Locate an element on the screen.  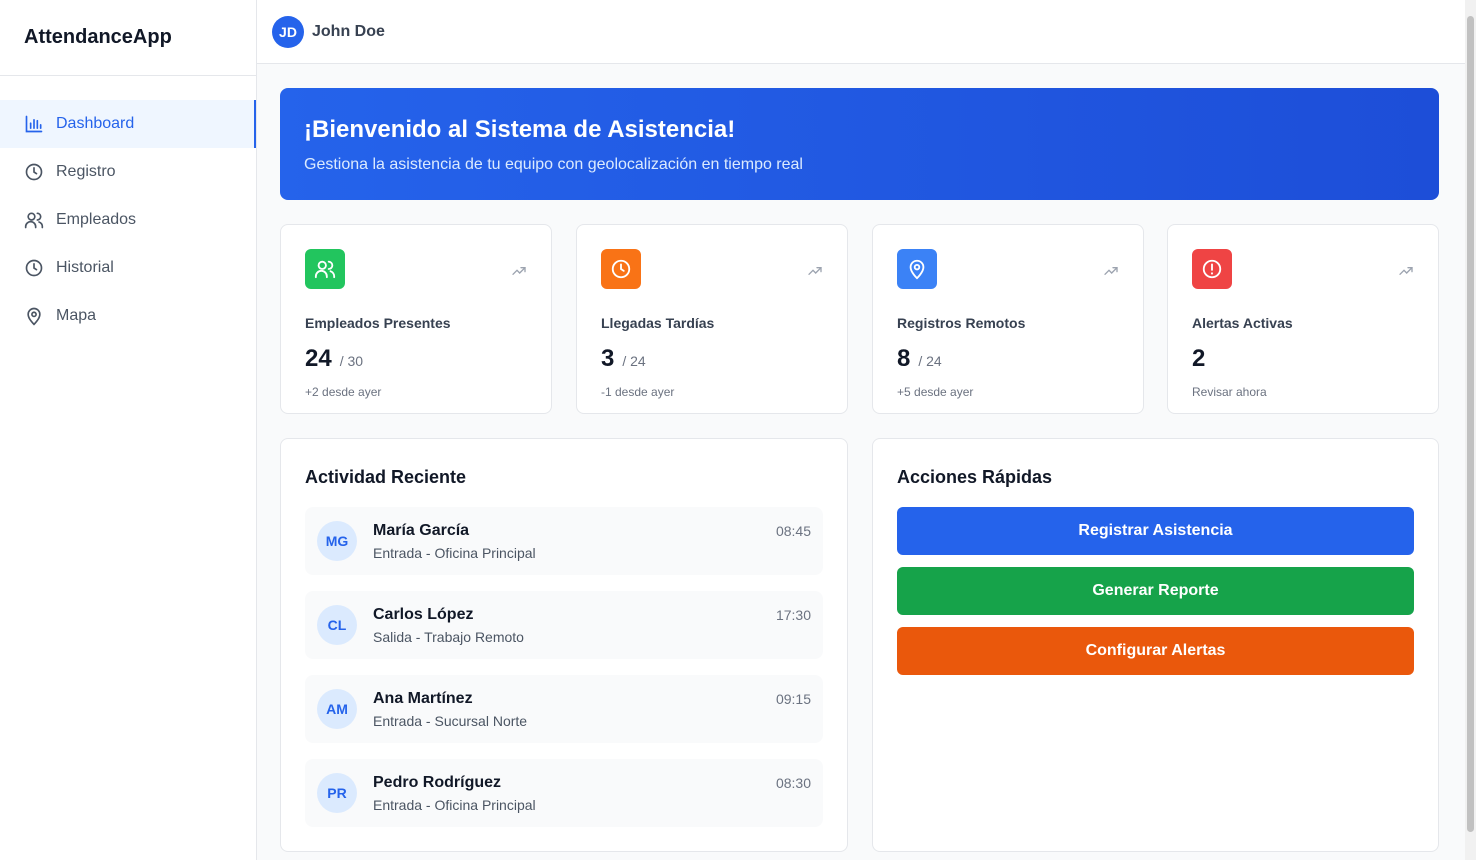
stat-label: Registros Remotos is located at coordinates (961, 323).